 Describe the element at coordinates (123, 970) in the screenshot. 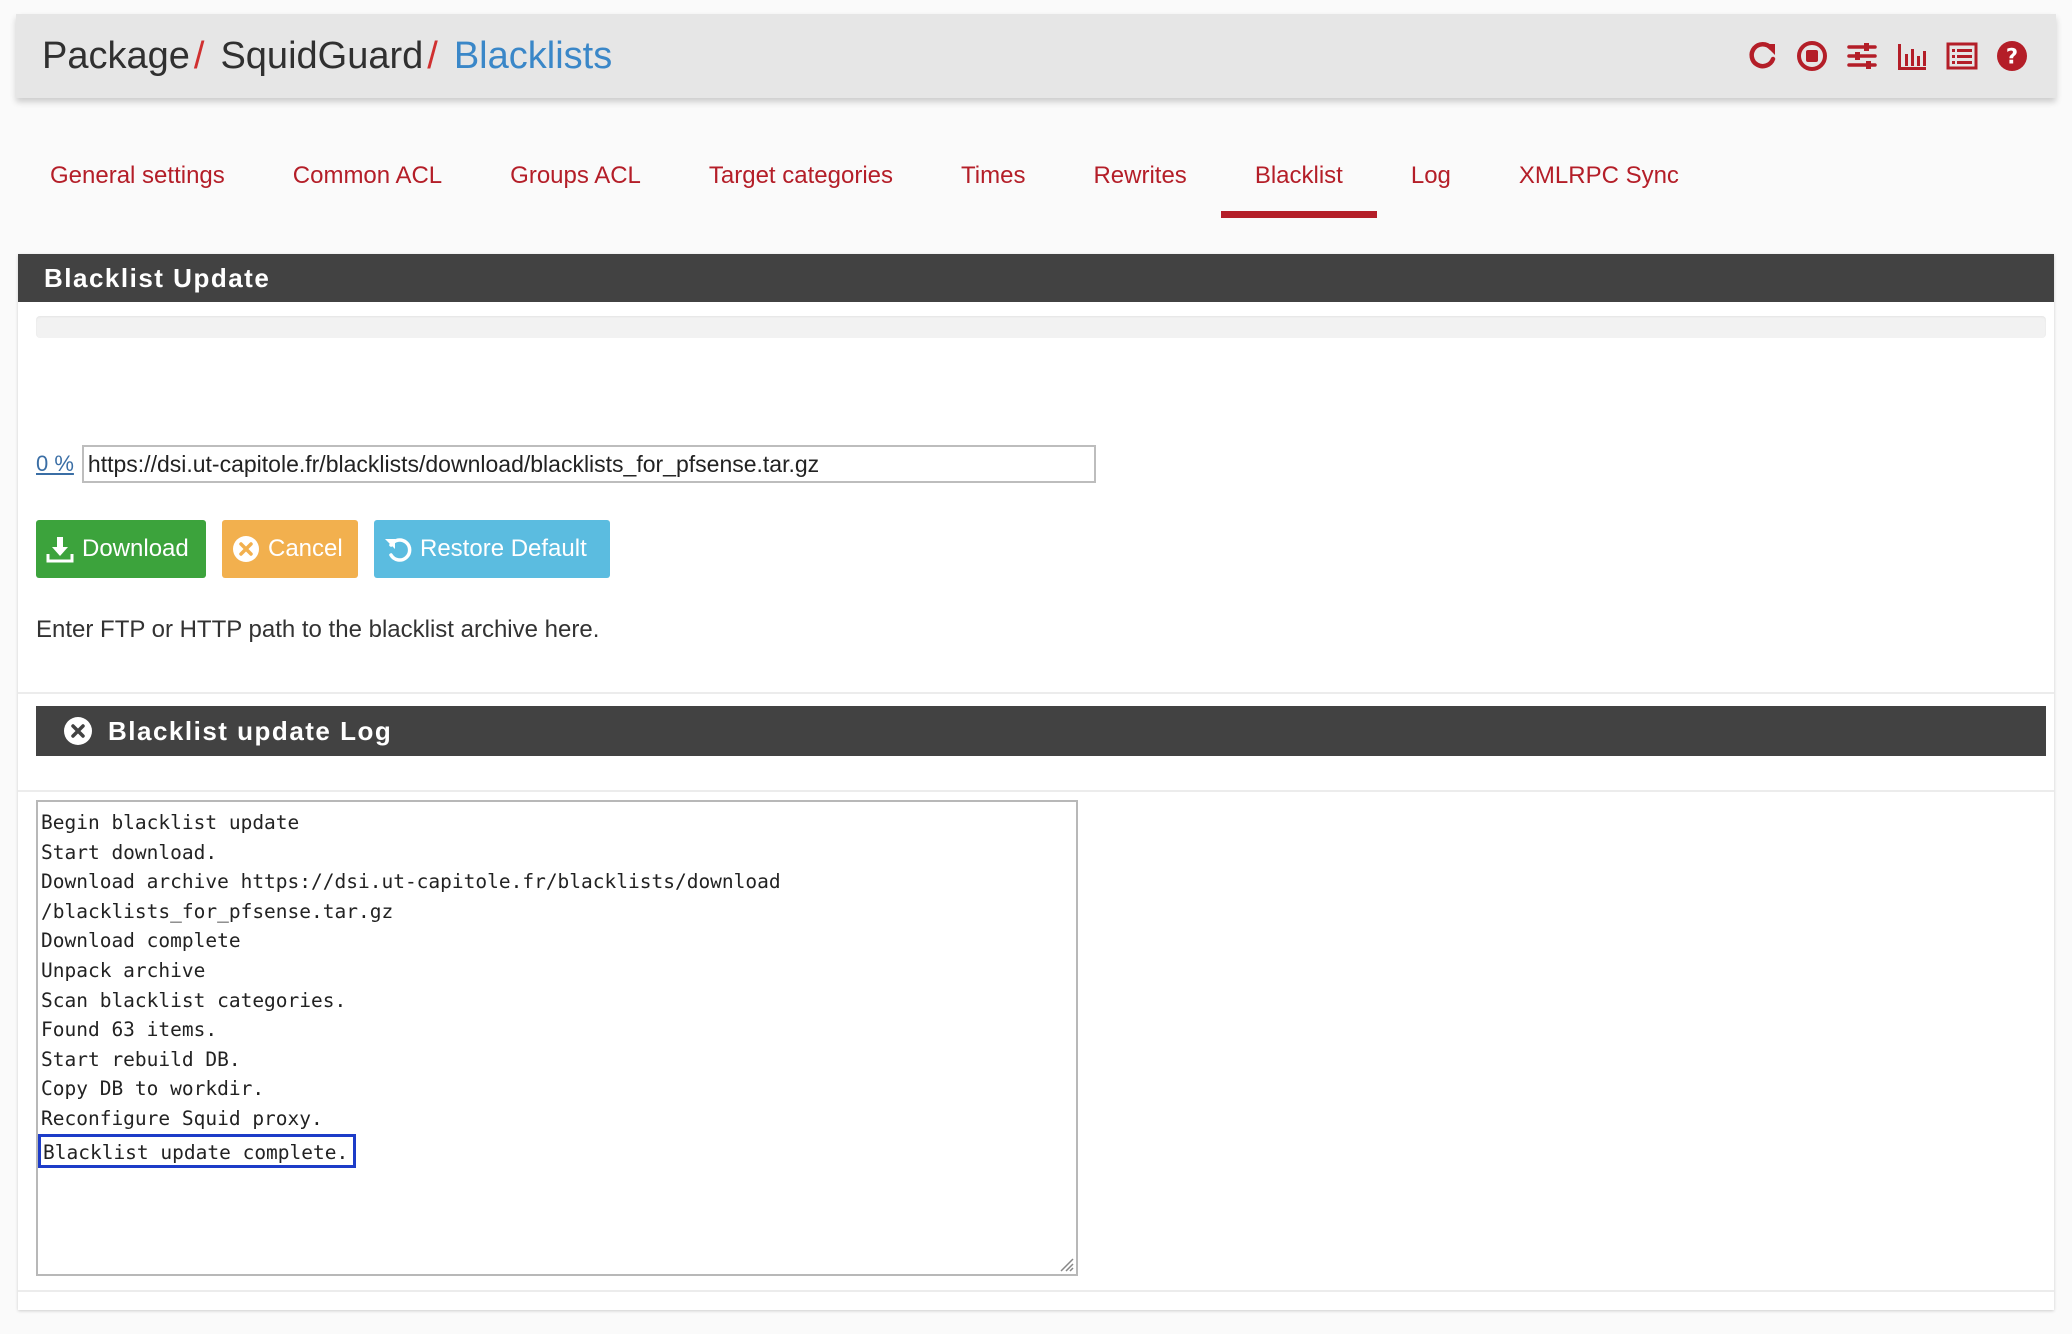

I see `log-line: Unpack archive` at that location.